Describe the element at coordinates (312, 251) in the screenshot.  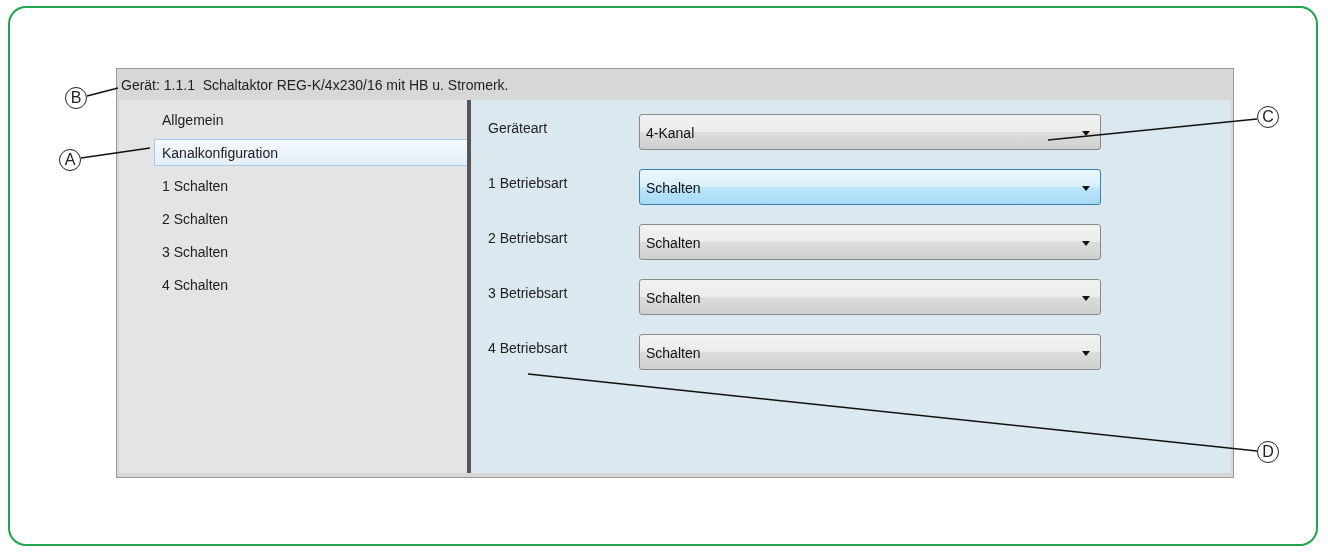
I see `sidebar-item: 3 Schalten` at that location.